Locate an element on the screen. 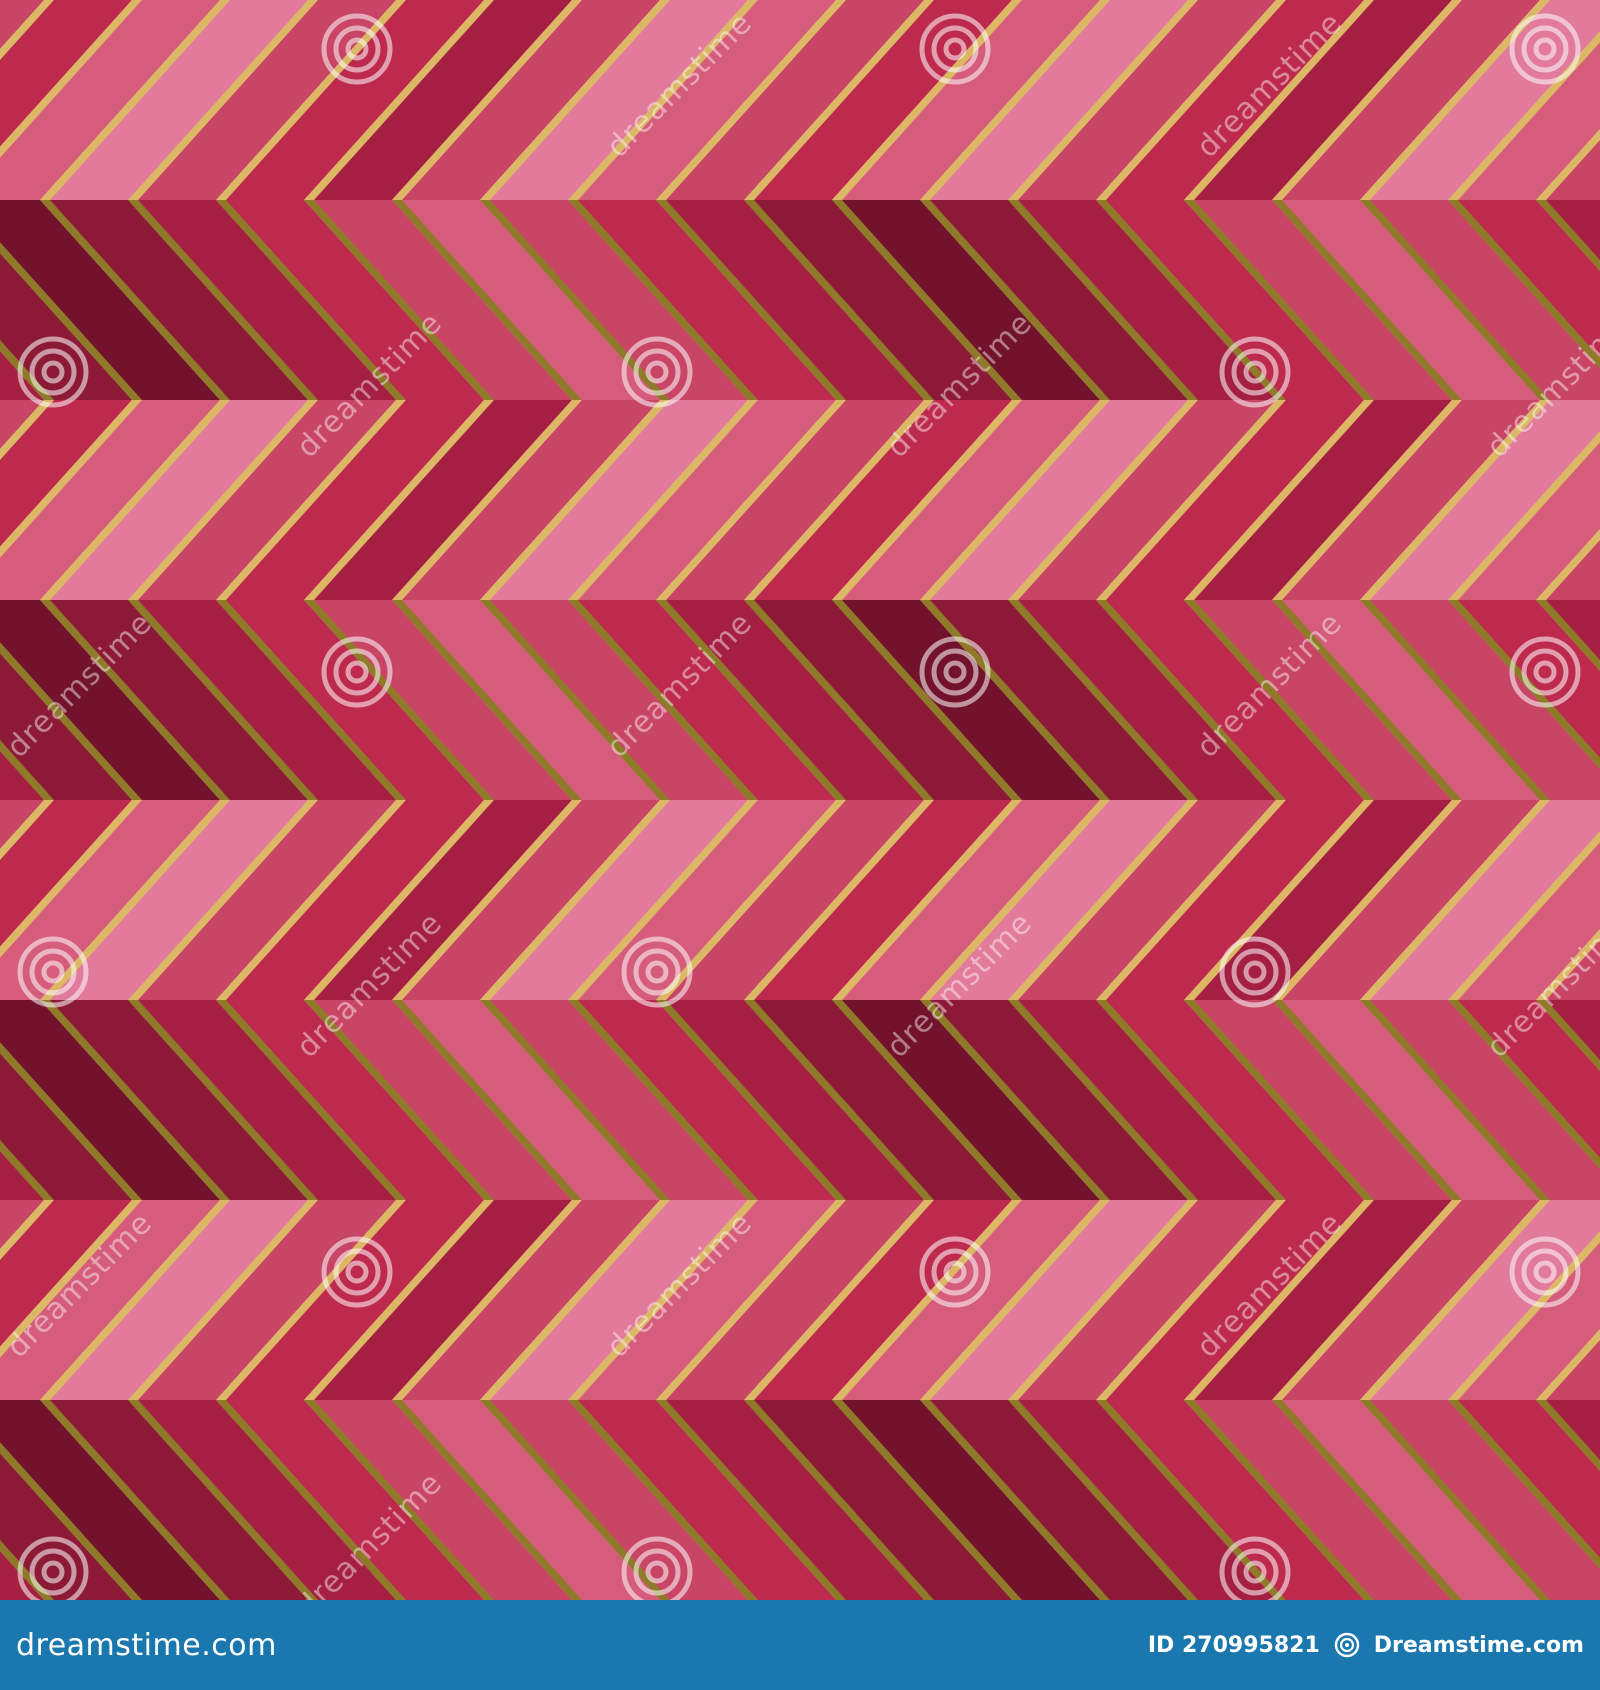  footer-image-id: ID 270995821 is located at coordinates (1233, 1645).